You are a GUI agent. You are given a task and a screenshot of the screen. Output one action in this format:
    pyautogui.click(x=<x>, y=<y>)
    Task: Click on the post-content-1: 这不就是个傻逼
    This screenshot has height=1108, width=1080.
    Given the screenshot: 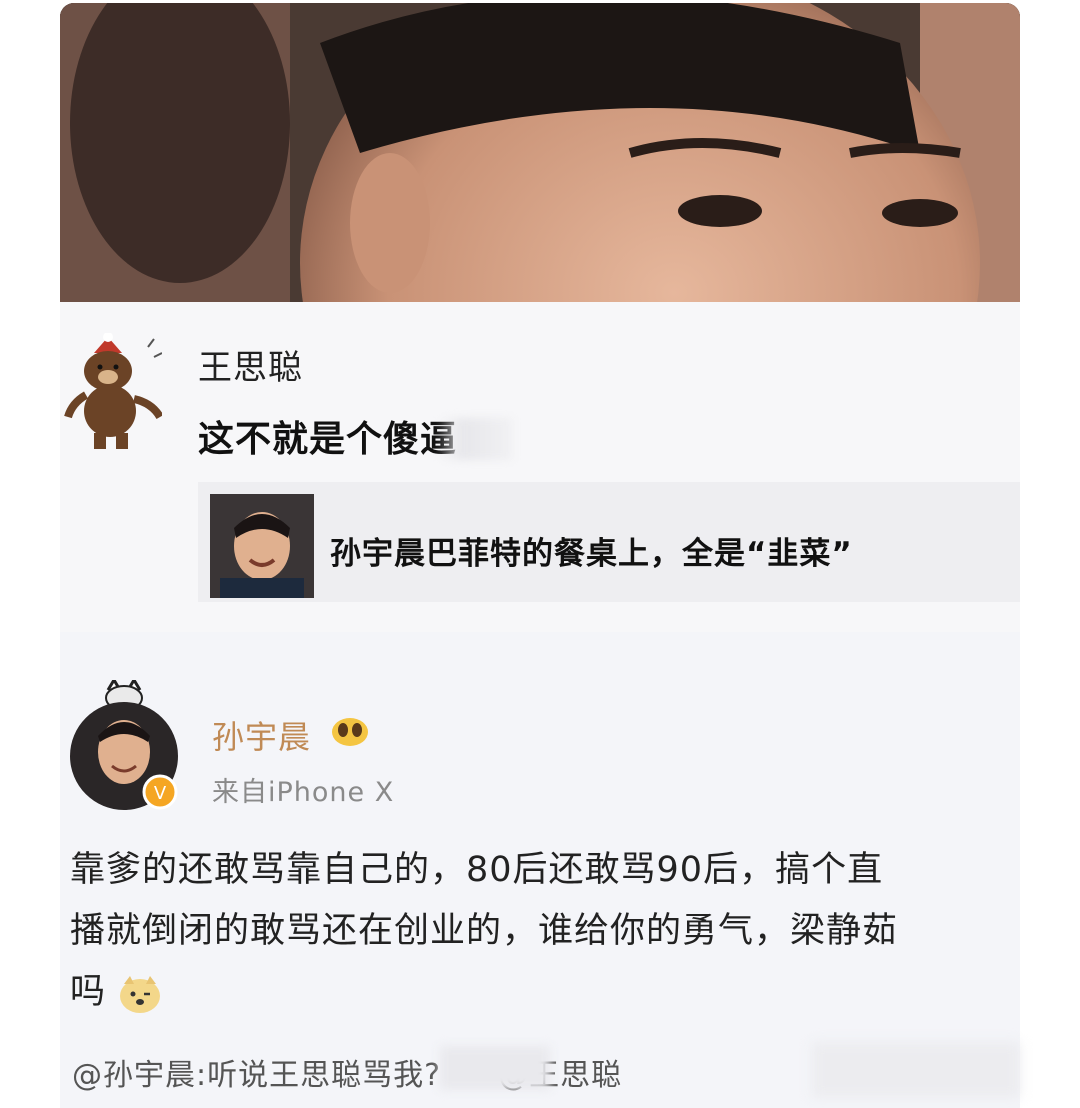 What is the action you would take?
    pyautogui.click(x=328, y=439)
    